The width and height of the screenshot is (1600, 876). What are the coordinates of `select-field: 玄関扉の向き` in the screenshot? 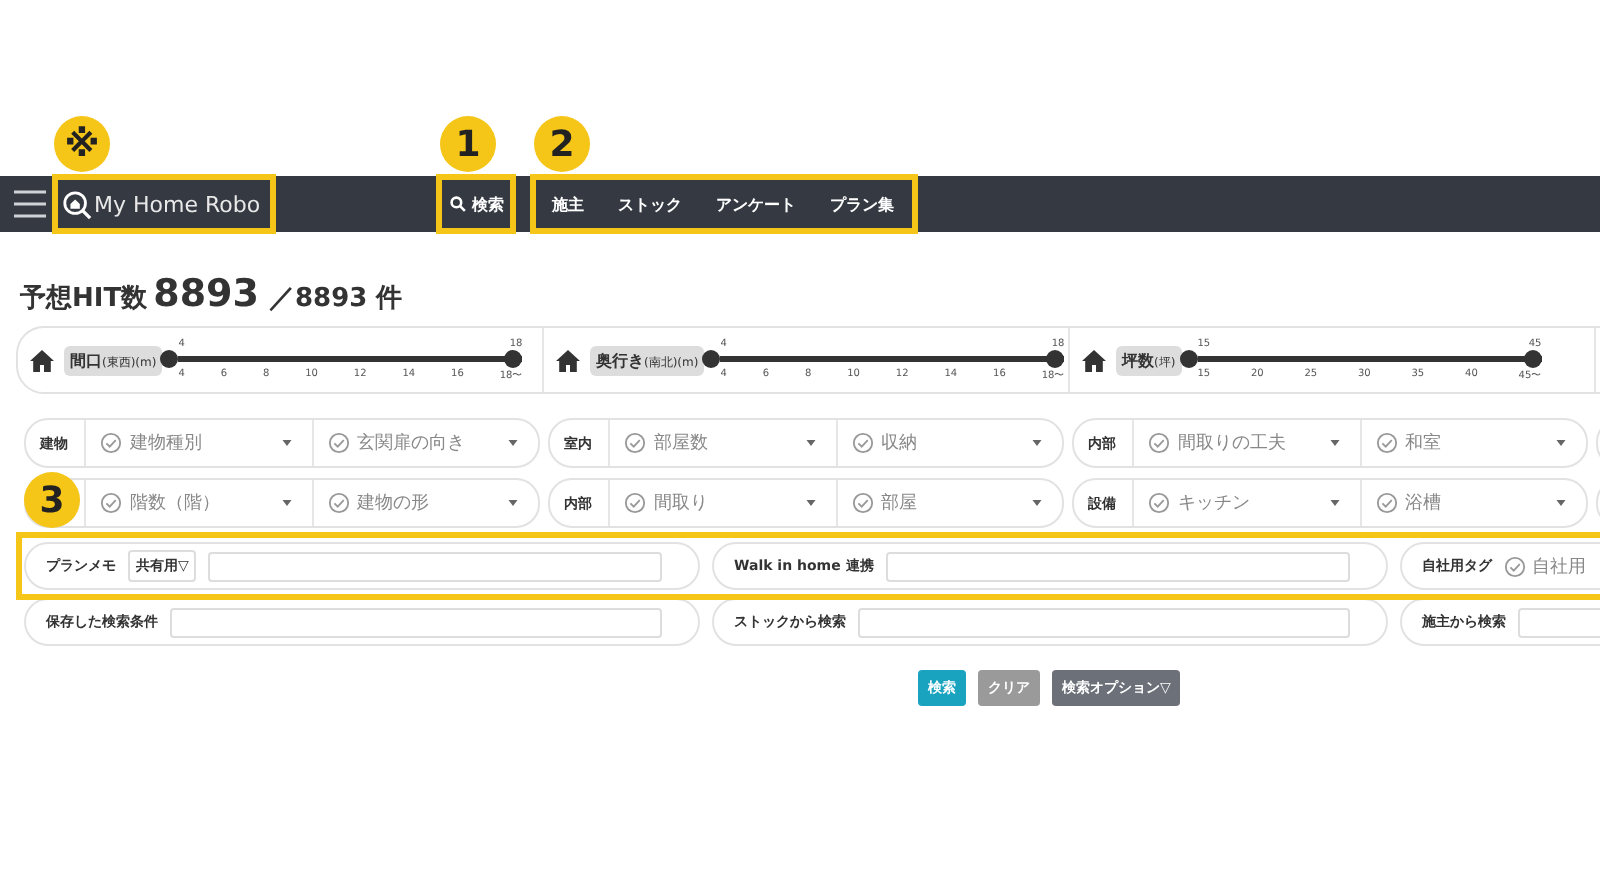 It's located at (425, 443).